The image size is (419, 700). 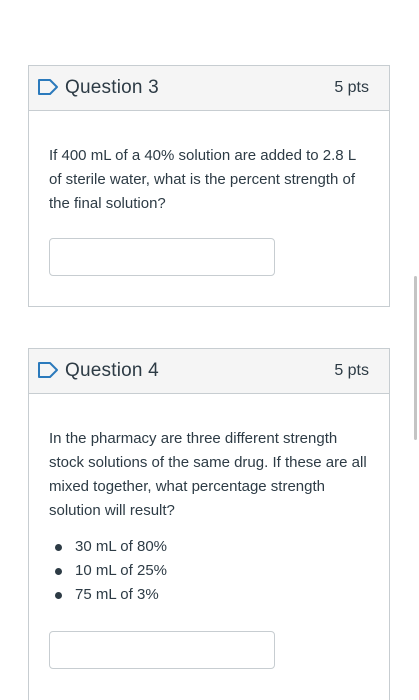 What do you see at coordinates (351, 87) in the screenshot?
I see `question-3-points: 5 pts` at bounding box center [351, 87].